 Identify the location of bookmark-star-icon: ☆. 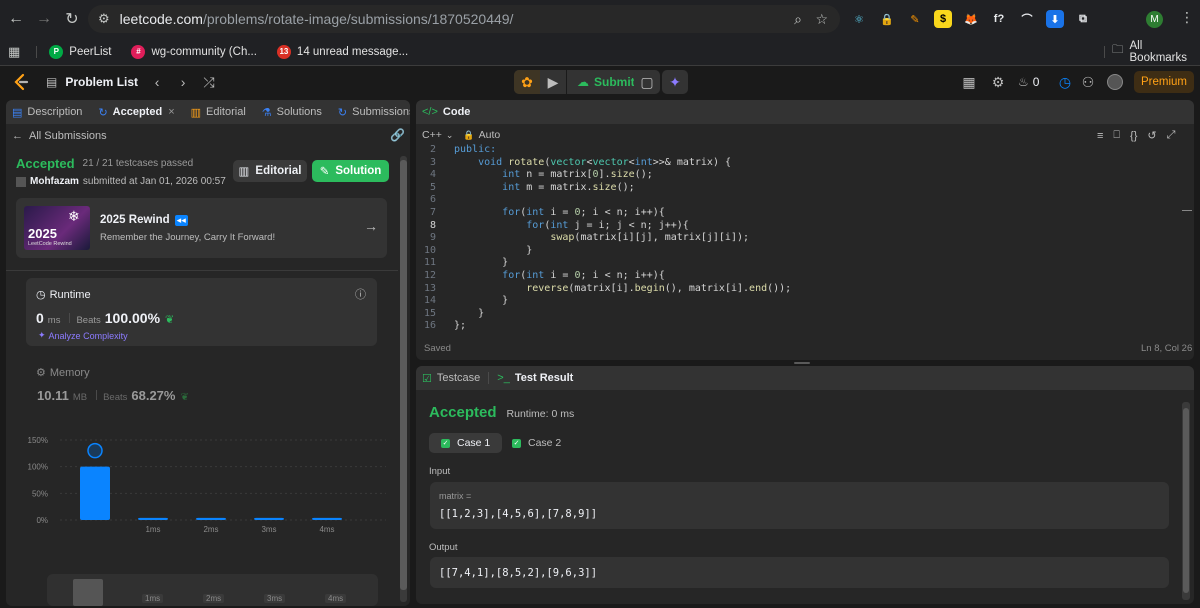
(821, 19).